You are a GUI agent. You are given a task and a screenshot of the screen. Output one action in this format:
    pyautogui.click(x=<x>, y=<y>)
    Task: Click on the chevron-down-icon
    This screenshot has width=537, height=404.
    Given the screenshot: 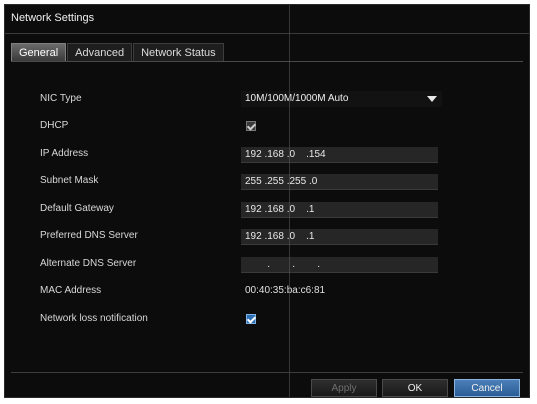 What is the action you would take?
    pyautogui.click(x=432, y=99)
    